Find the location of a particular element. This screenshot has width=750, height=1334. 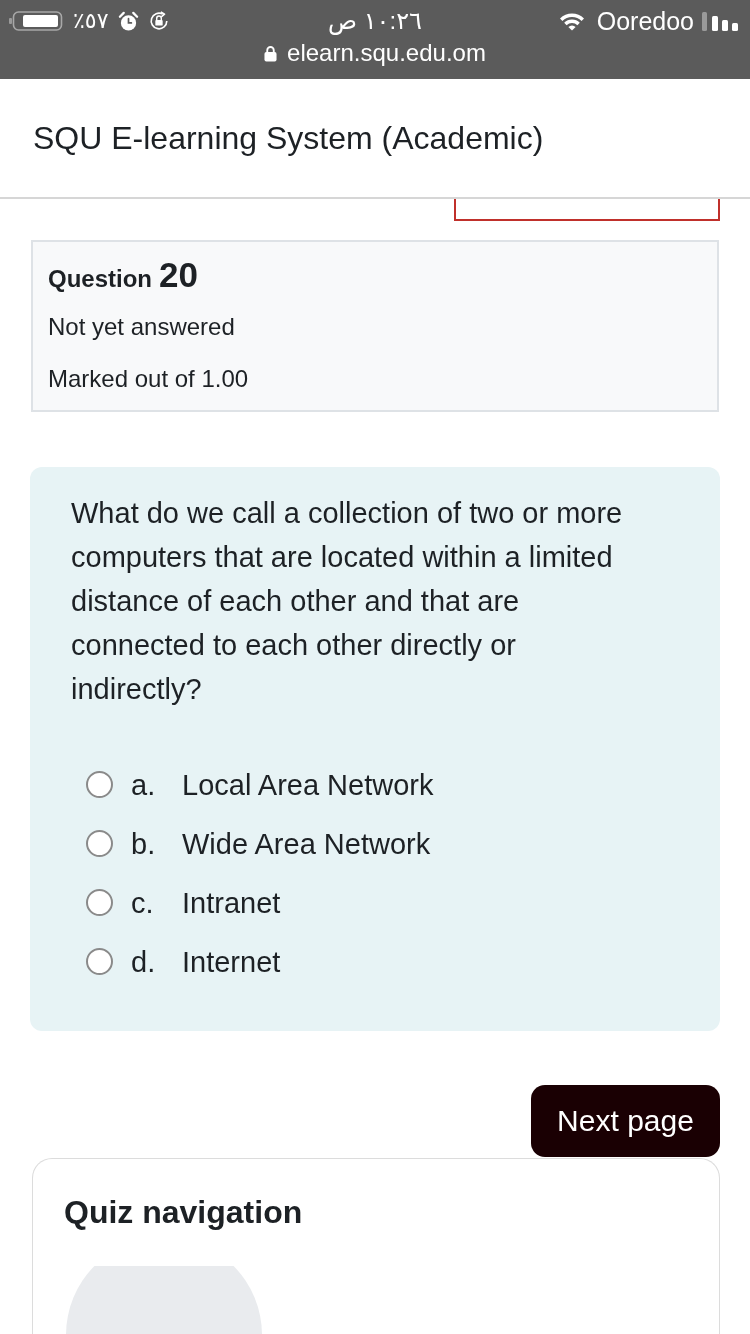

alarm-clock-icon is located at coordinates (129, 21).